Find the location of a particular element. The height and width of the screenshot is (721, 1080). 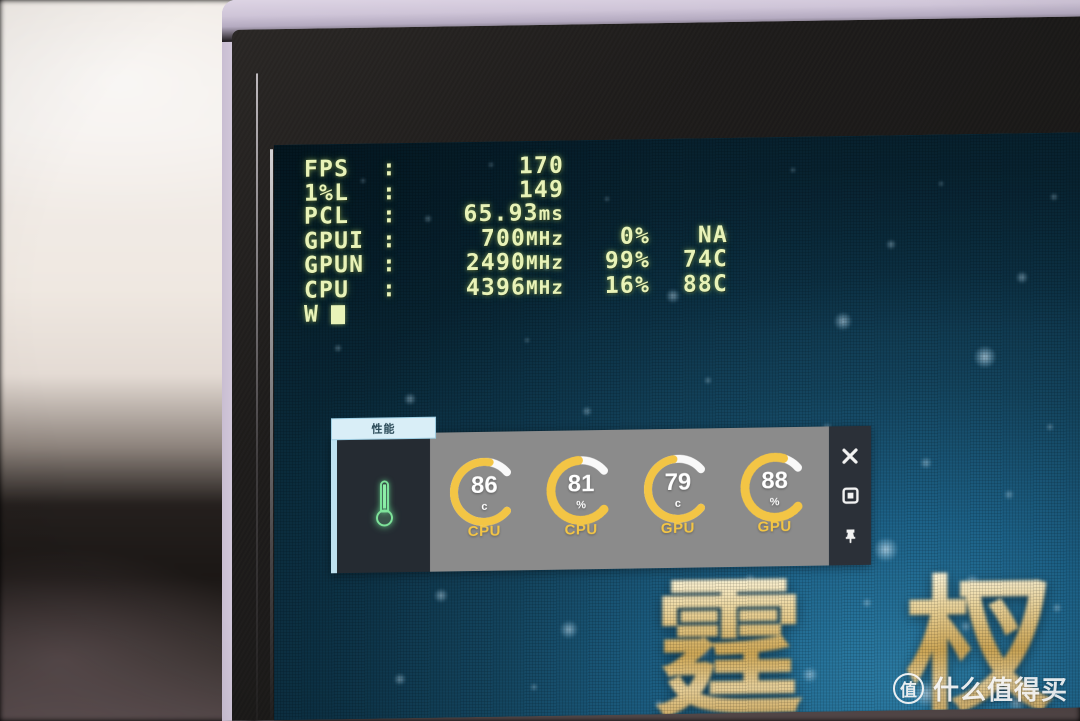

performance-tab-column: 性能 is located at coordinates (383, 495).